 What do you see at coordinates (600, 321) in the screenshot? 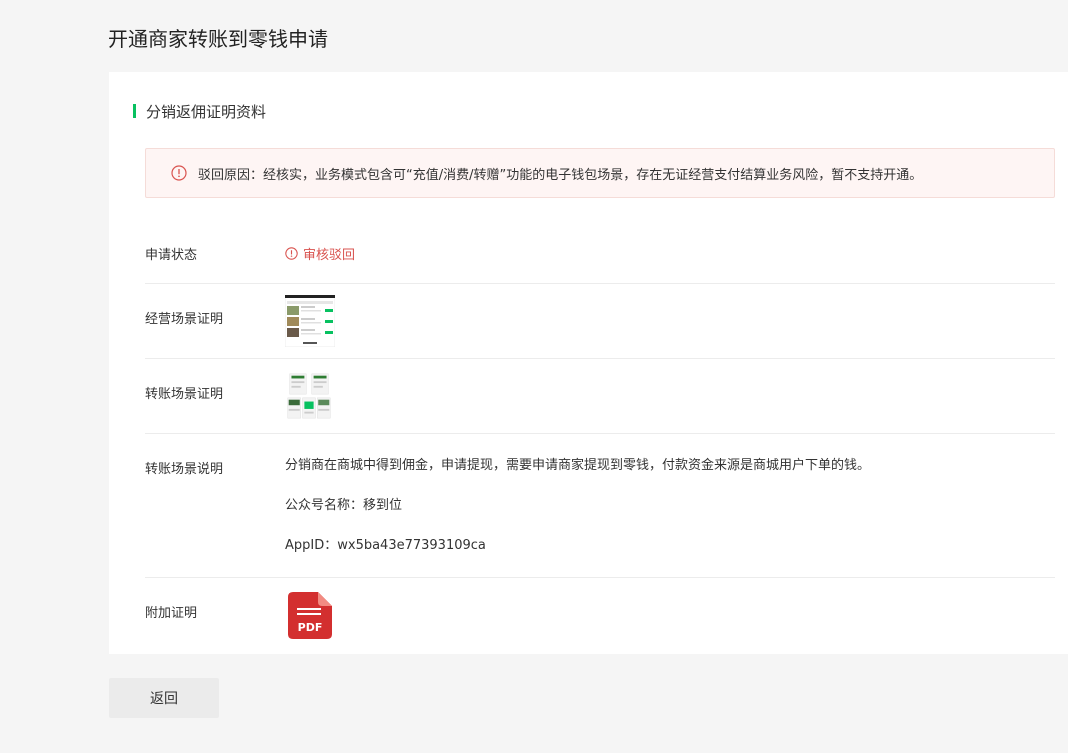
I see `row-business-proof: 经营场景证明` at bounding box center [600, 321].